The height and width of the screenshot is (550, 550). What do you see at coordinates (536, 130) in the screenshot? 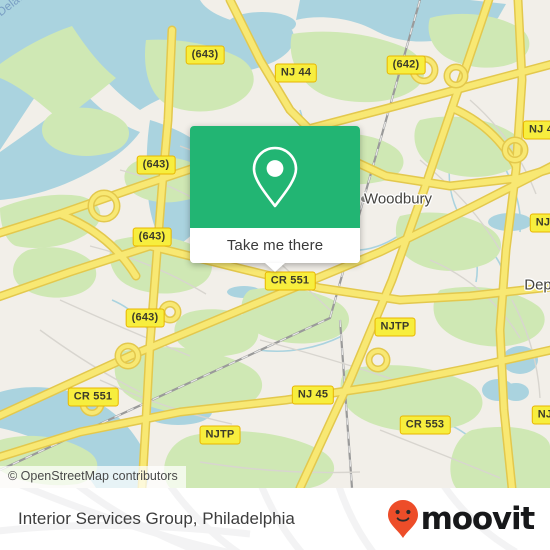
I see `road-shield: NJ 4` at bounding box center [536, 130].